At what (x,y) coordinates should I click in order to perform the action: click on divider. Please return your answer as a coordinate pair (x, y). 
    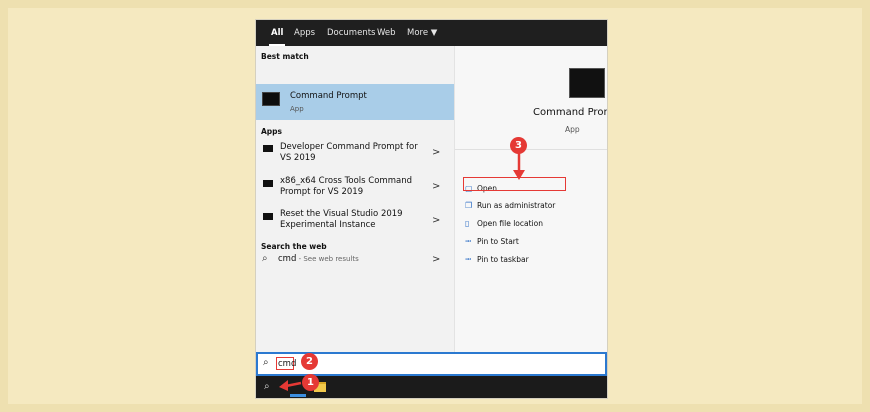
    Looking at the image, I should click on (531, 149).